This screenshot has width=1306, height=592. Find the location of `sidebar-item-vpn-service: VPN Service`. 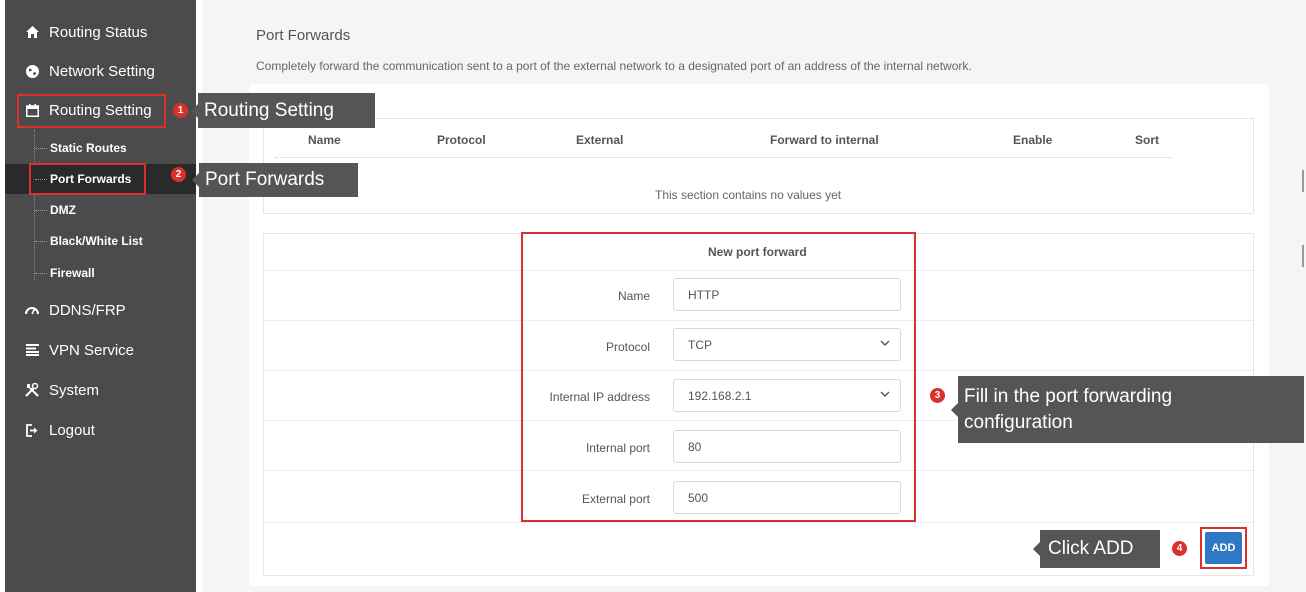

sidebar-item-vpn-service: VPN Service is located at coordinates (100, 350).